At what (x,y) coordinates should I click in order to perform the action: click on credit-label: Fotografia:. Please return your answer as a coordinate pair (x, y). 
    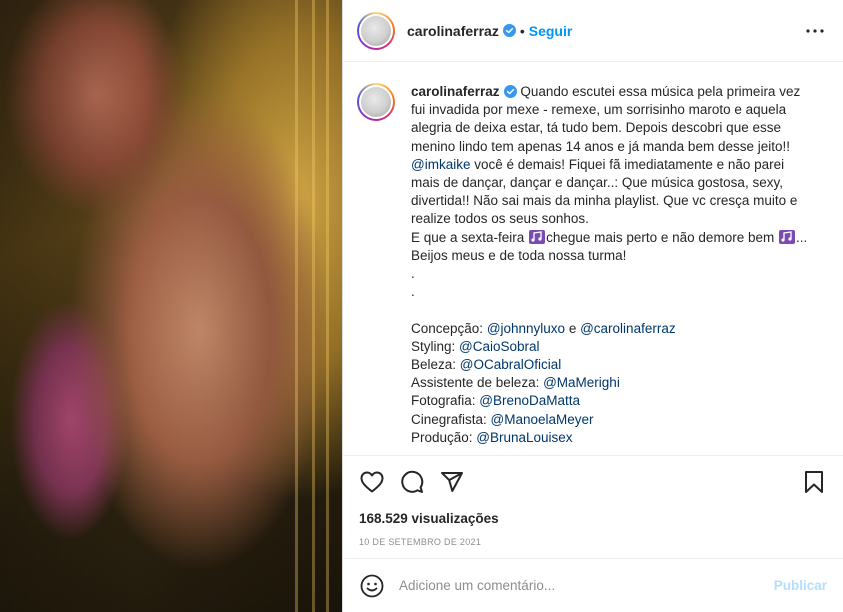
    Looking at the image, I should click on (445, 401).